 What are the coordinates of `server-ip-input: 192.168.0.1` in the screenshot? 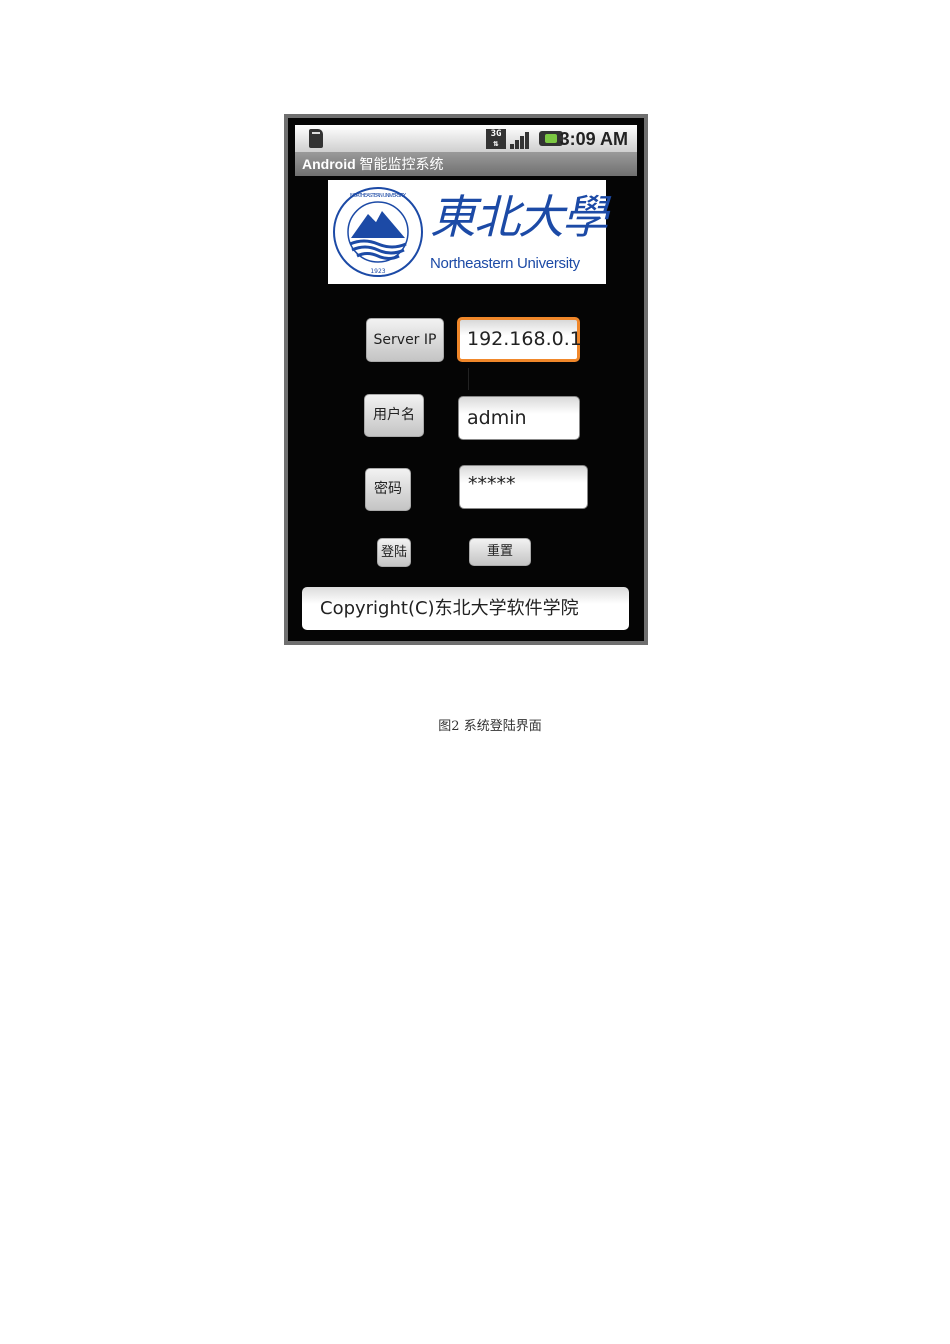 It's located at (519, 353).